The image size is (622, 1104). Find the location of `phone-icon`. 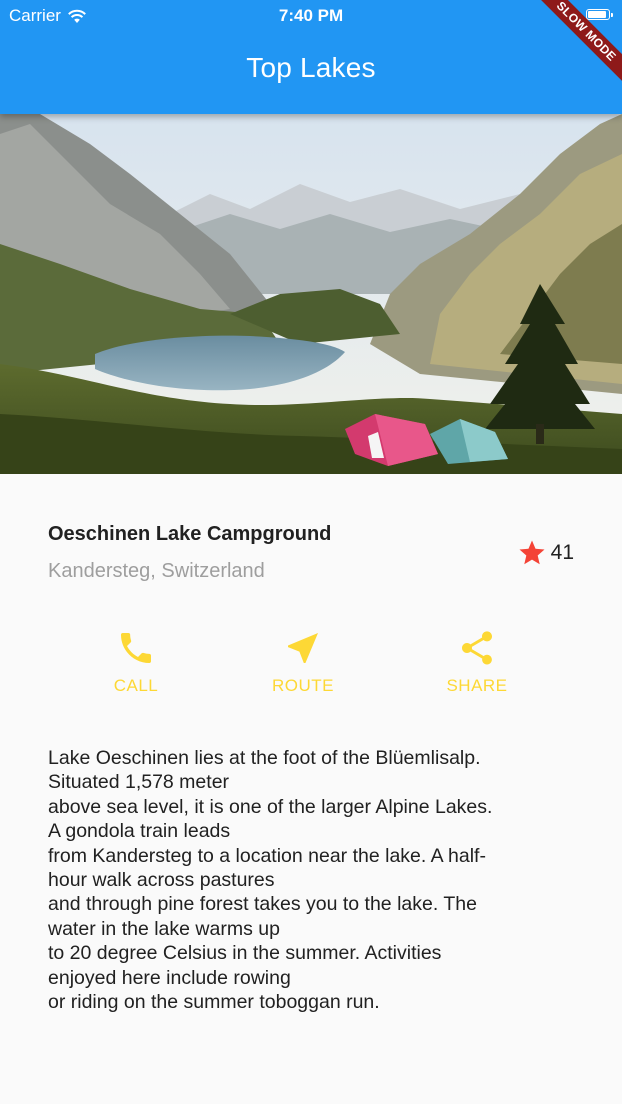

phone-icon is located at coordinates (136, 648).